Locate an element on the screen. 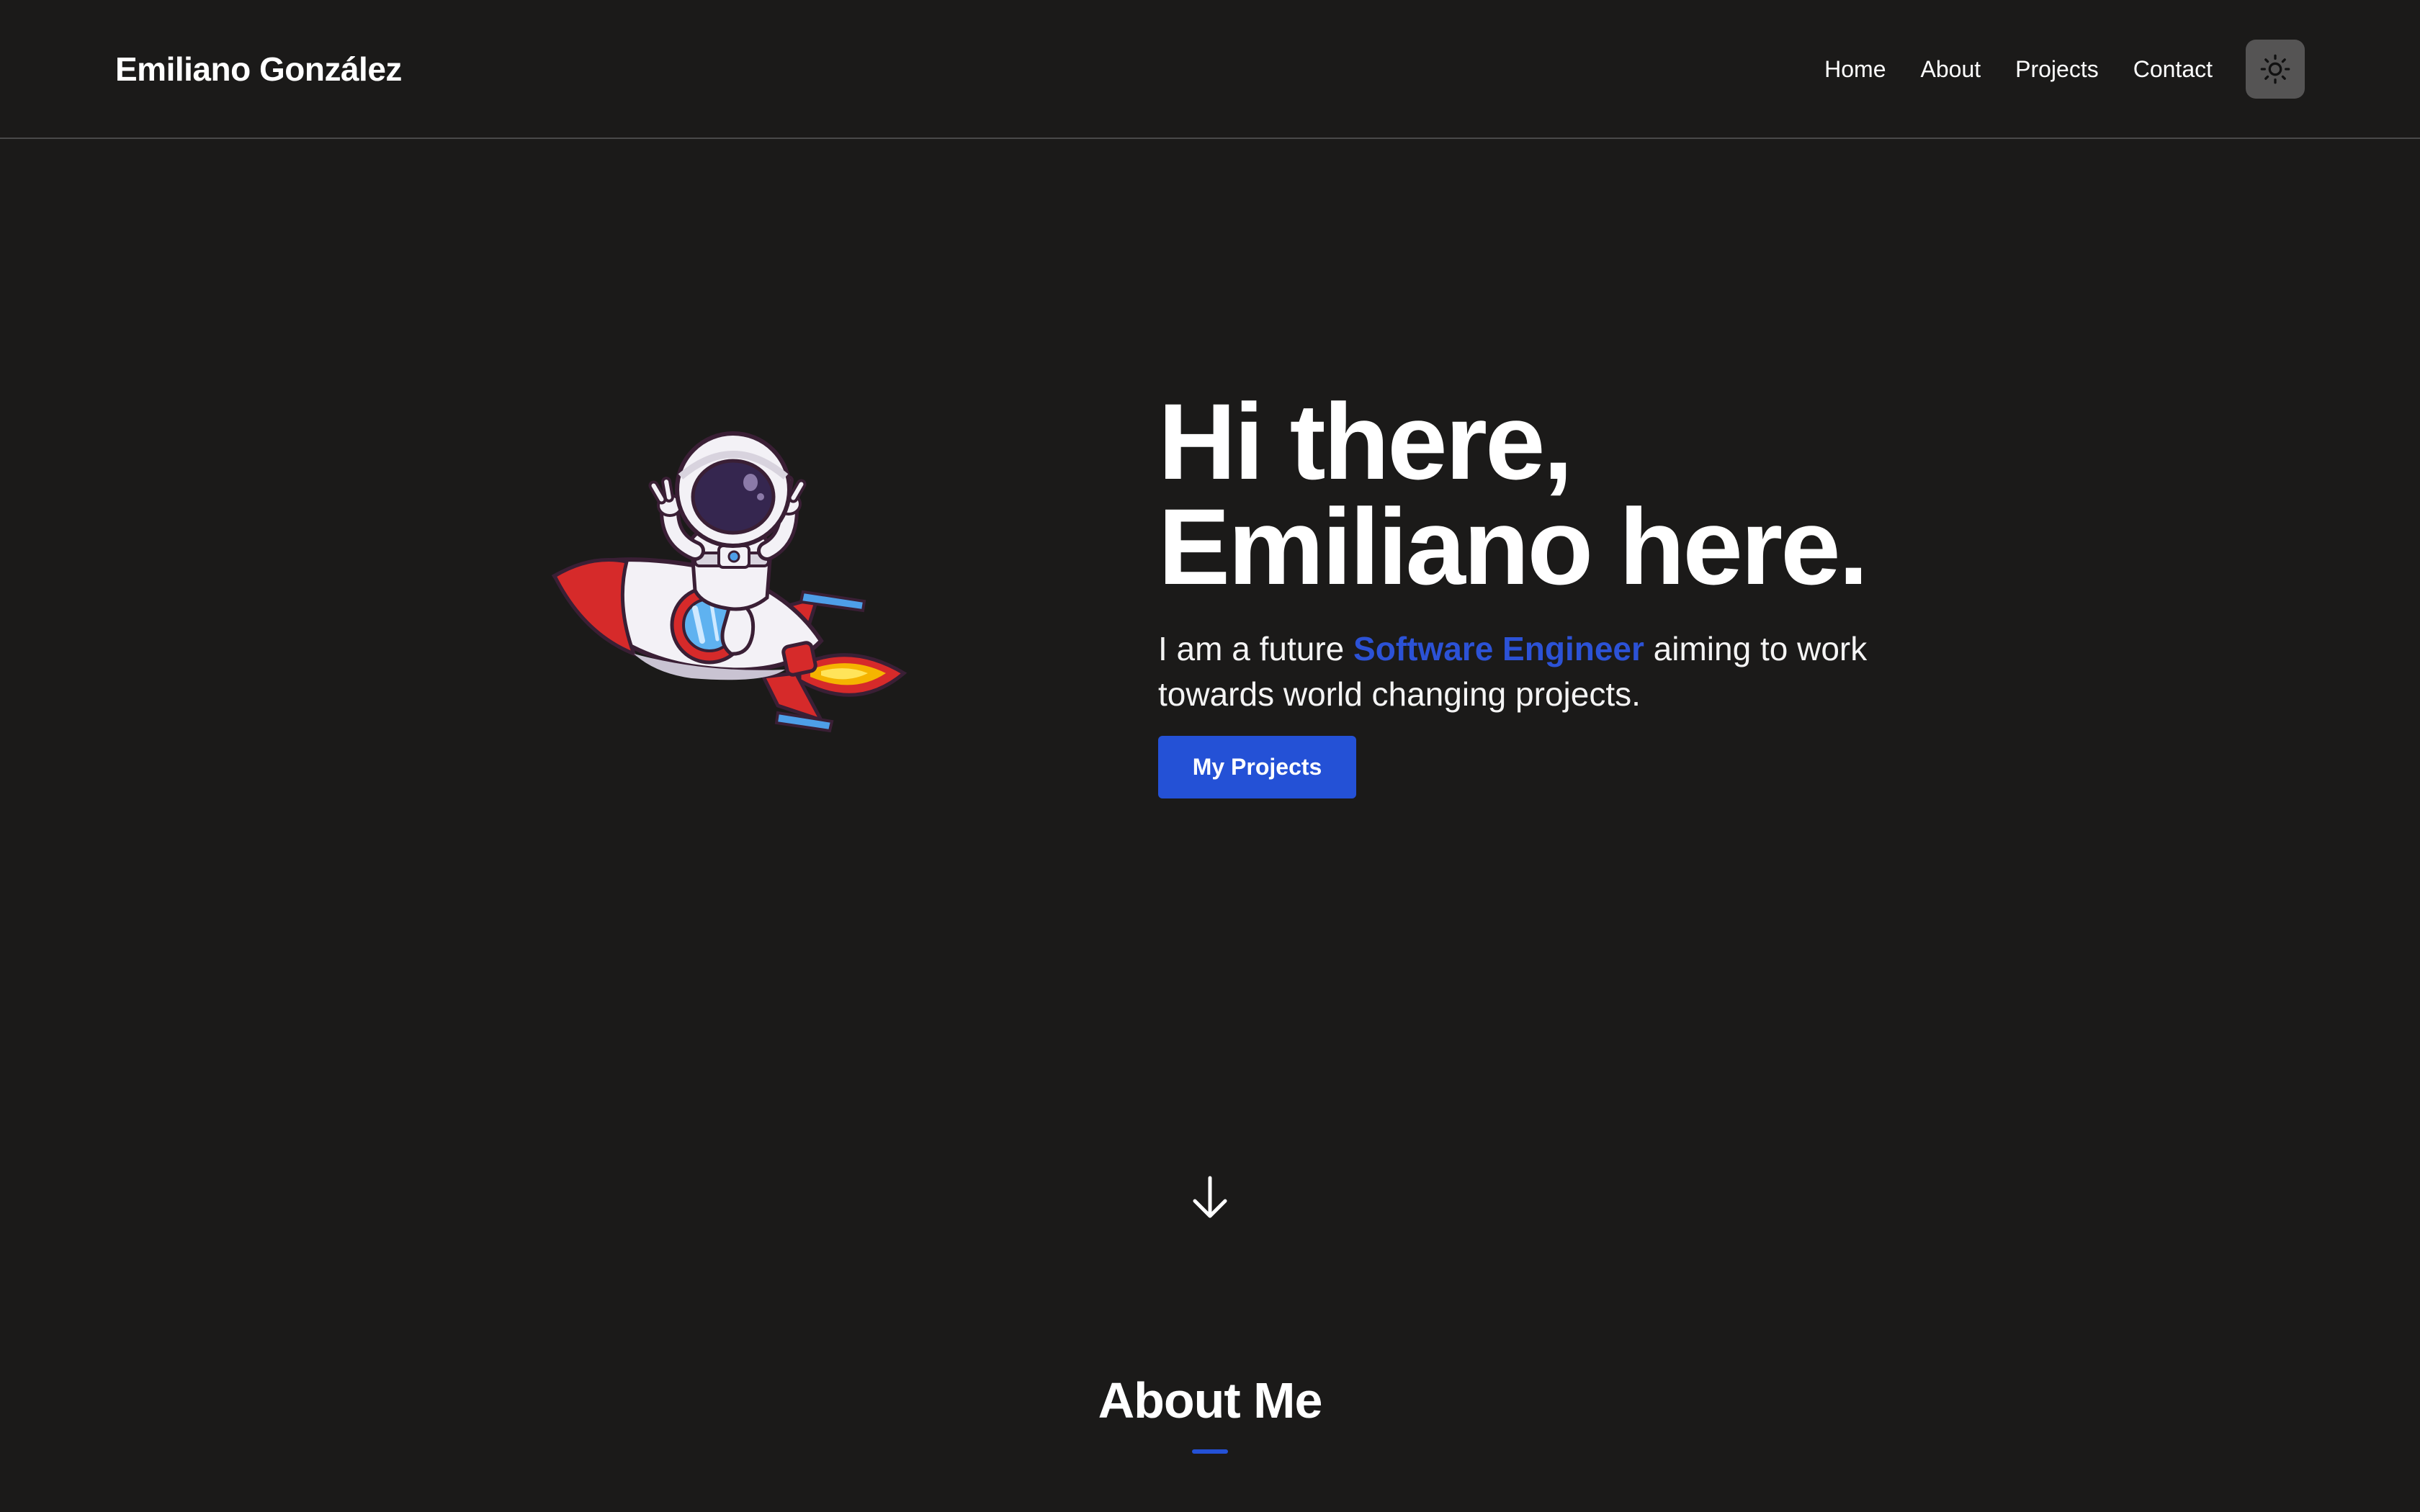 The height and width of the screenshot is (1512, 2420). nav-link-projects: Projects is located at coordinates (2057, 69).